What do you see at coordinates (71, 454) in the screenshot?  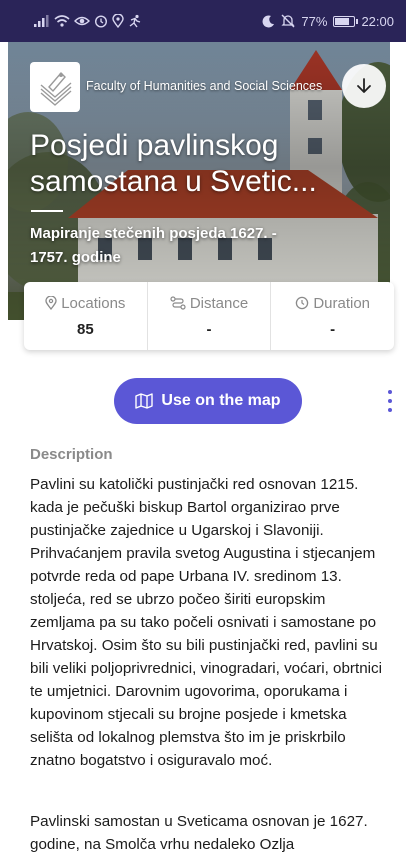 I see `description-heading: Description` at bounding box center [71, 454].